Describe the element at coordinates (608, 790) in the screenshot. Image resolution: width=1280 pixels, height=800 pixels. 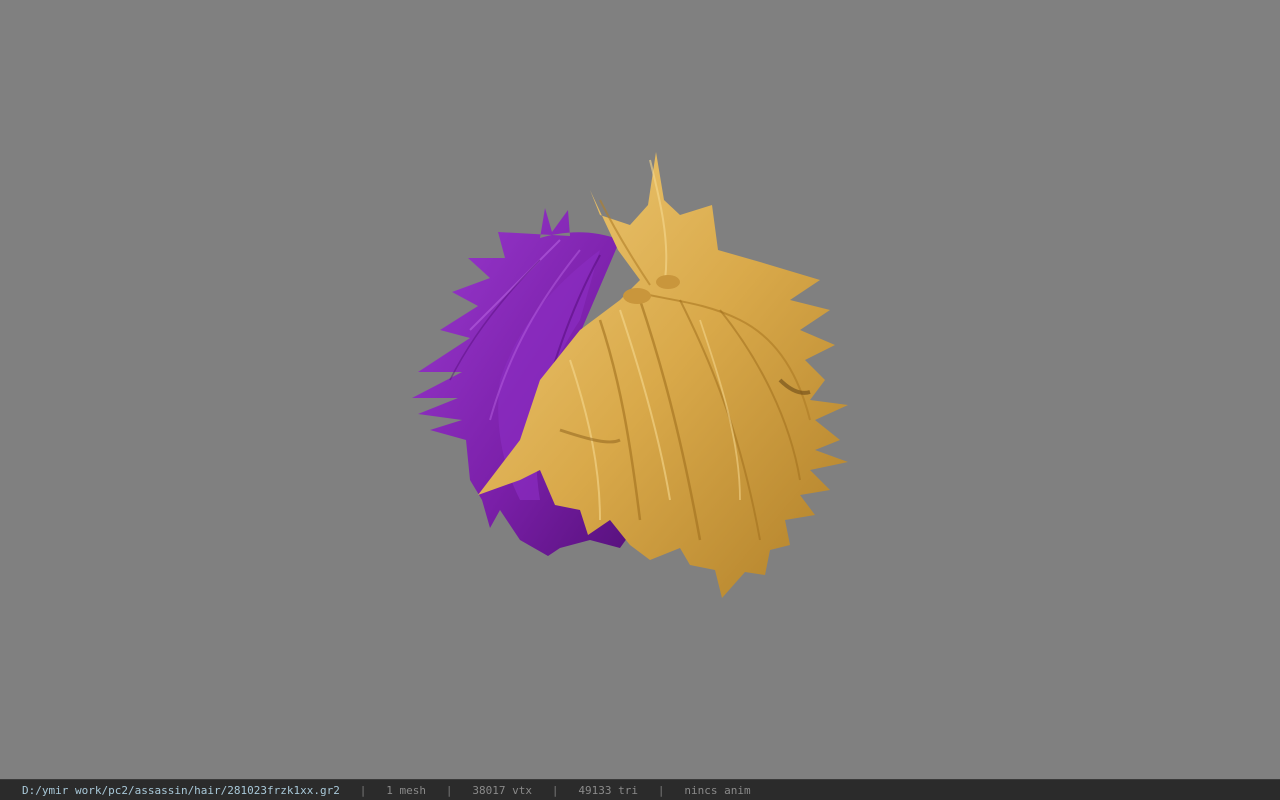
I see `triangle-count-label: 49133 tri` at that location.